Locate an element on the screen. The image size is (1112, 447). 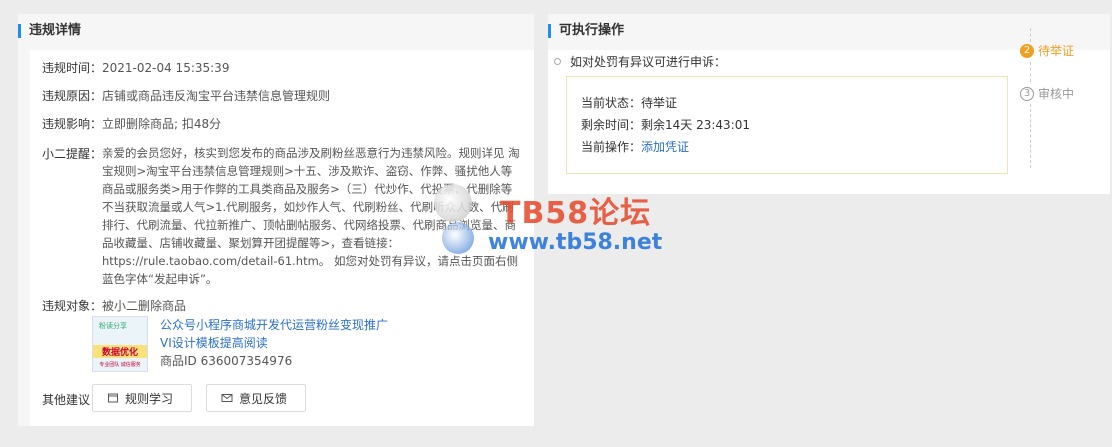
step-connector-middle is located at coordinates (1030, 72).